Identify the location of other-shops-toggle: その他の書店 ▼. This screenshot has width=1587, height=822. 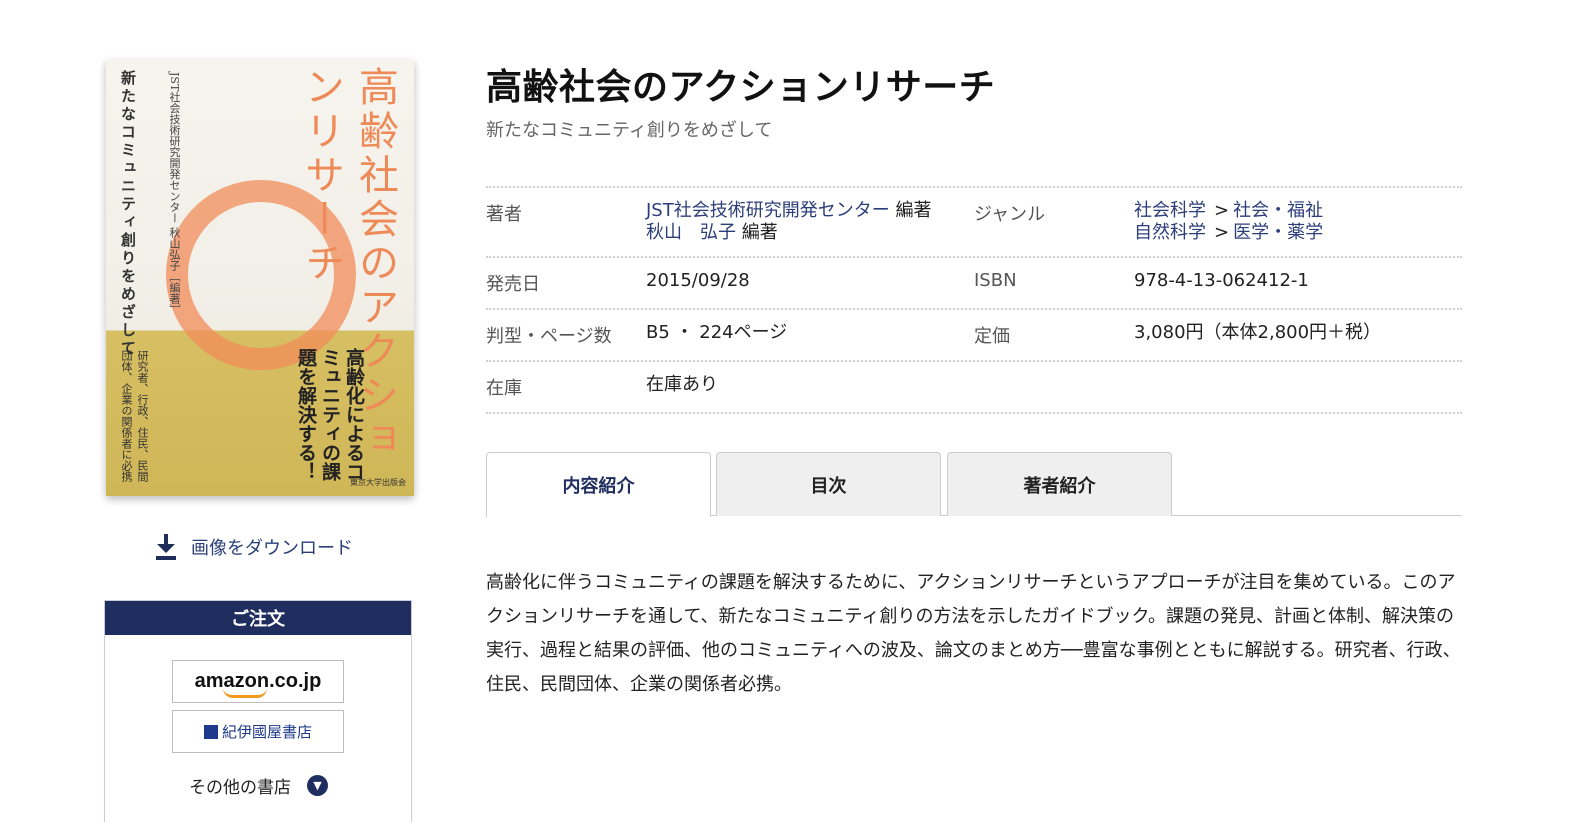
(258, 785).